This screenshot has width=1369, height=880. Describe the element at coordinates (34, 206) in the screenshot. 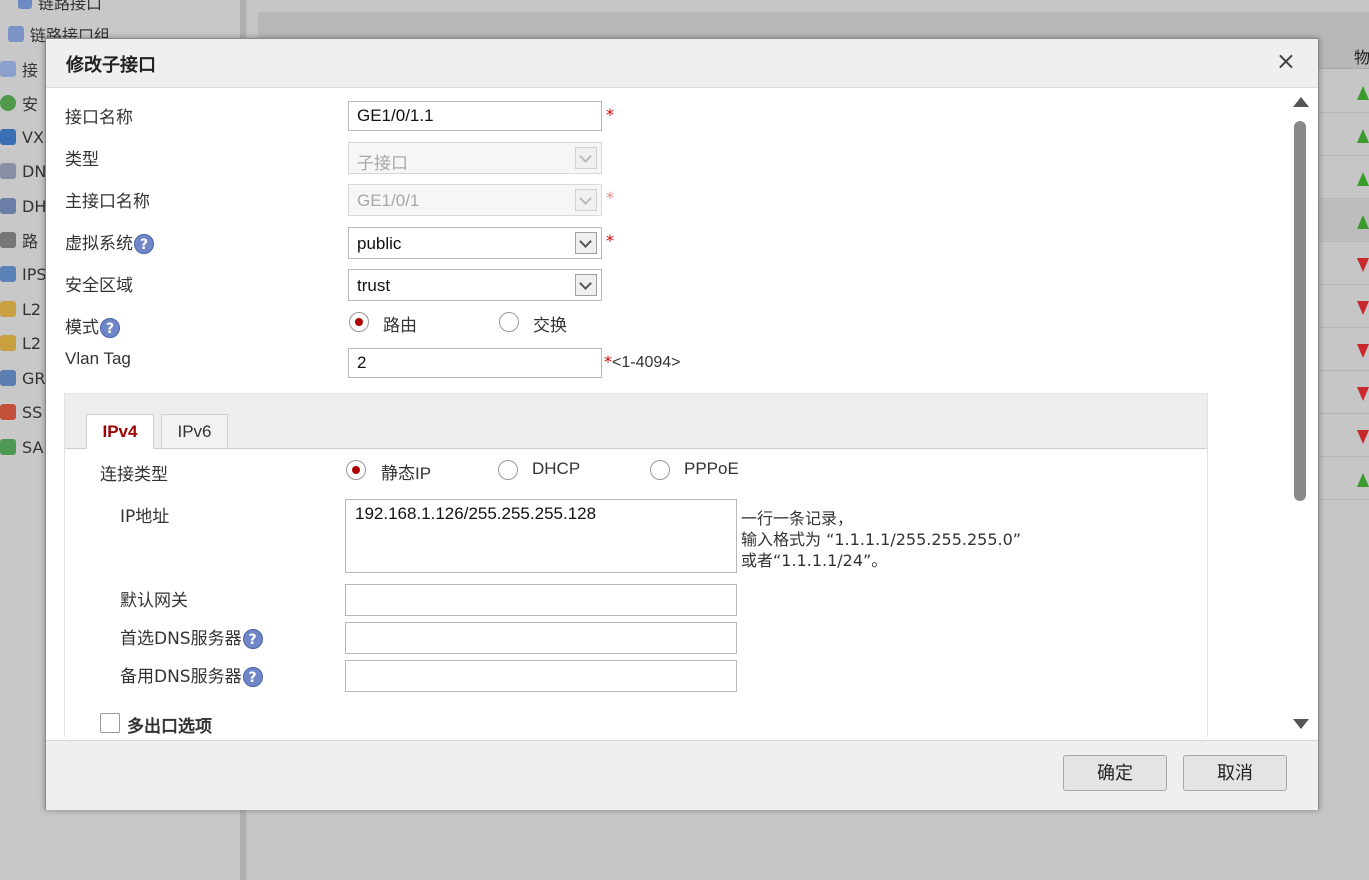

I see `bg-sidebar-label: DH` at that location.